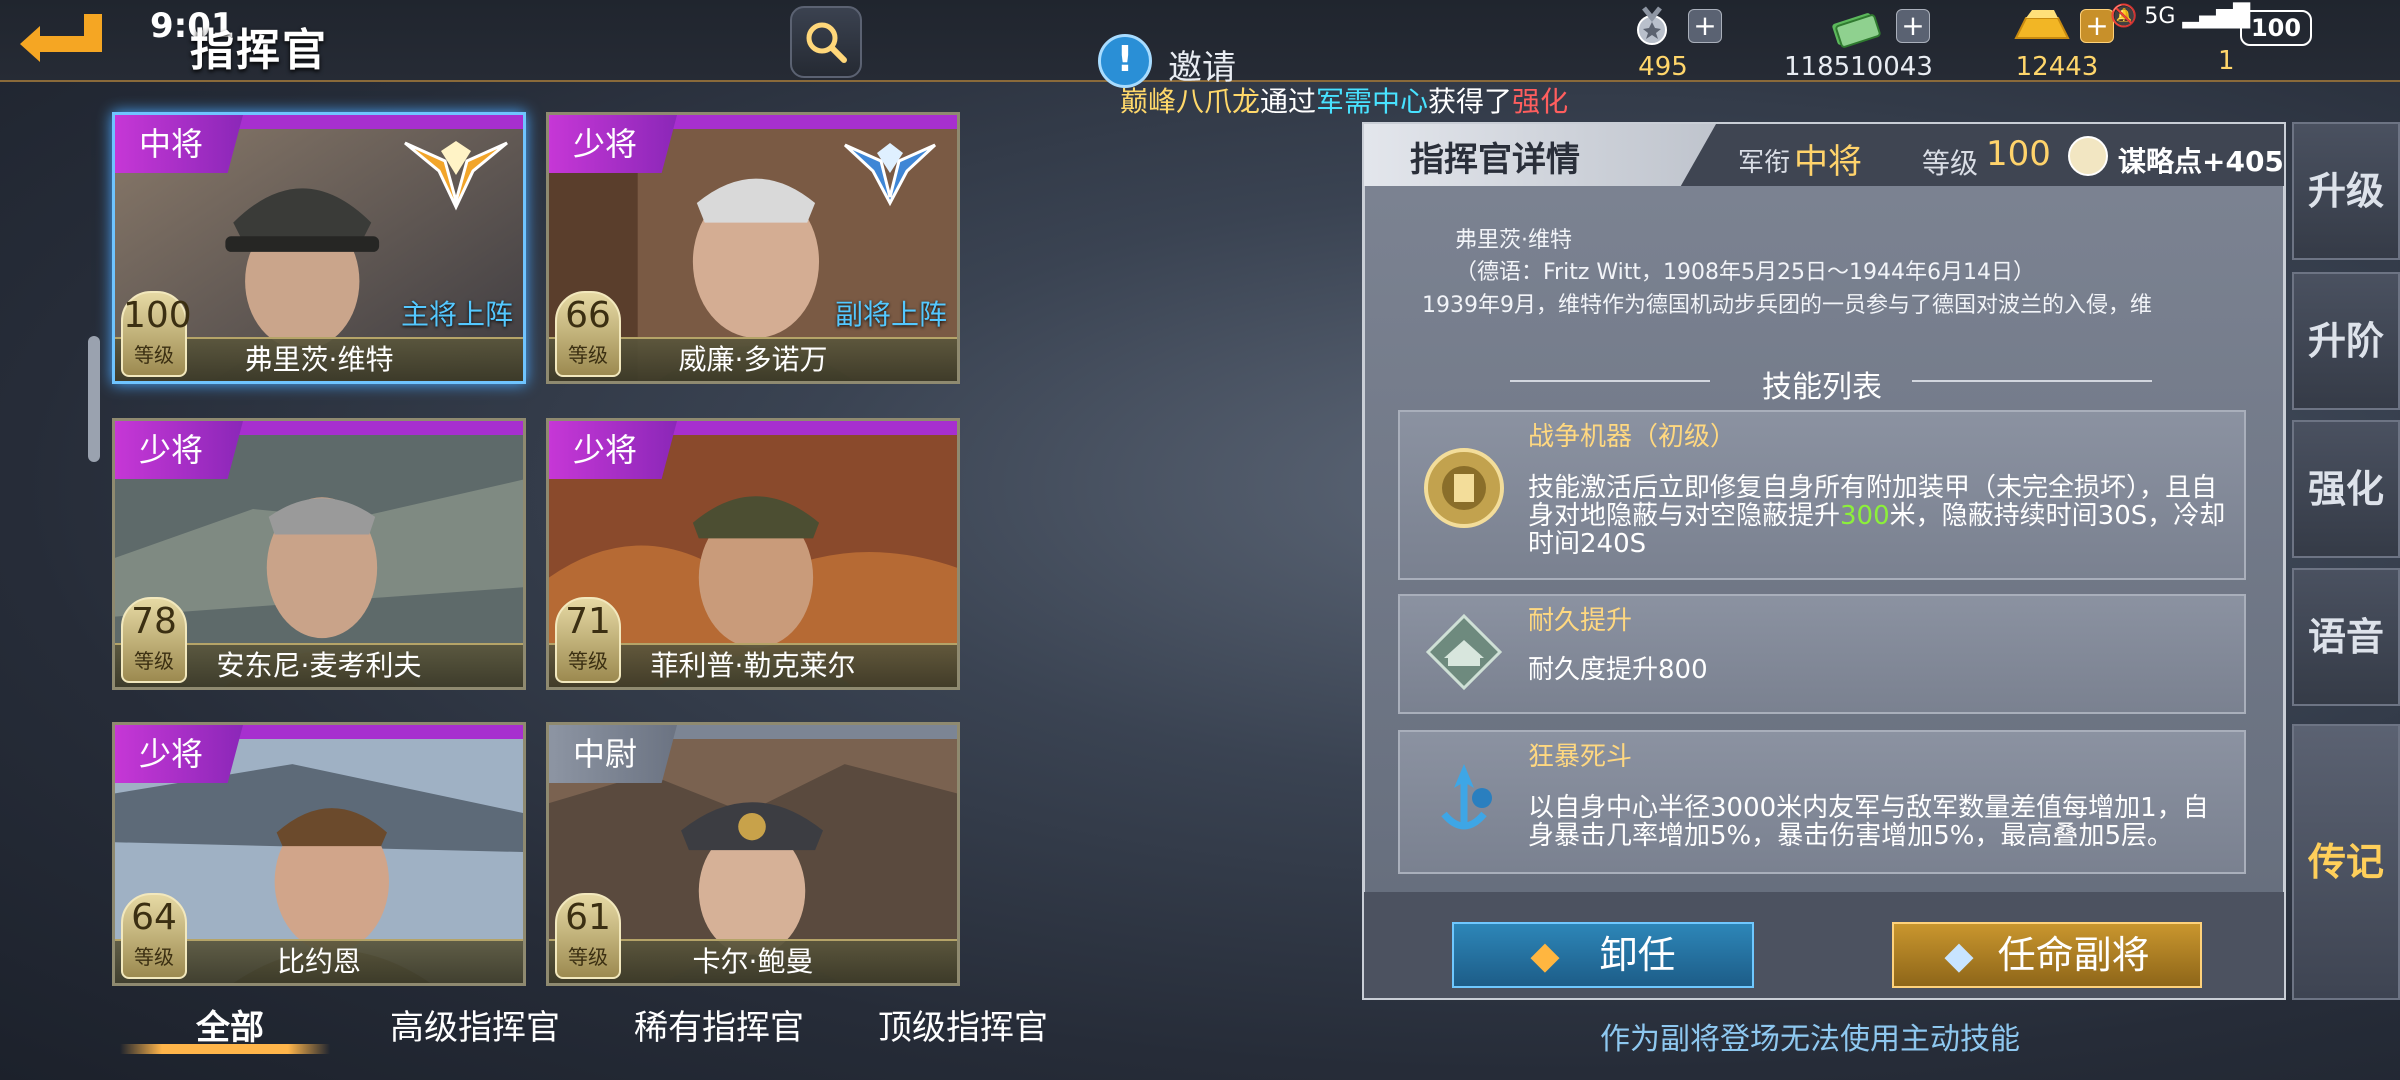  What do you see at coordinates (1856, 30) in the screenshot?
I see `cash-icon` at bounding box center [1856, 30].